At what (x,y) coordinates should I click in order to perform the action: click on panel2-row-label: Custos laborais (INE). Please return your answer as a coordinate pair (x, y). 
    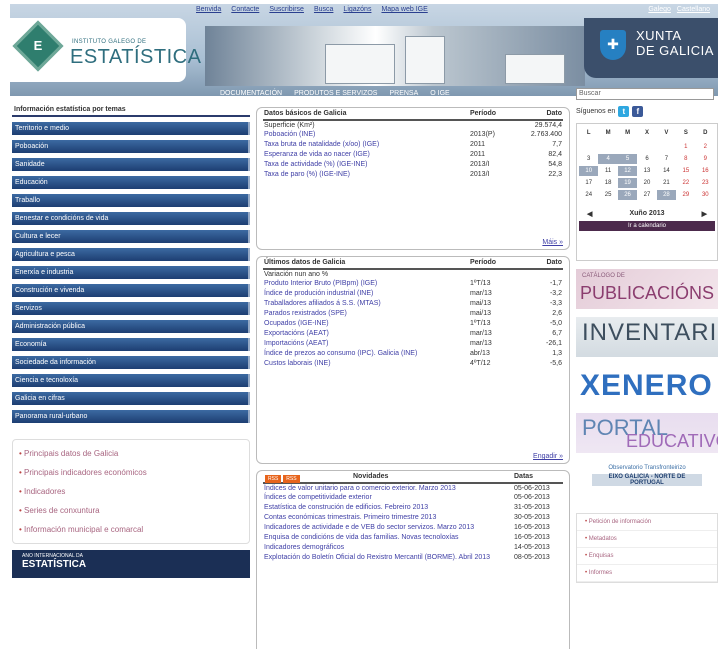
    Looking at the image, I should click on (366, 364).